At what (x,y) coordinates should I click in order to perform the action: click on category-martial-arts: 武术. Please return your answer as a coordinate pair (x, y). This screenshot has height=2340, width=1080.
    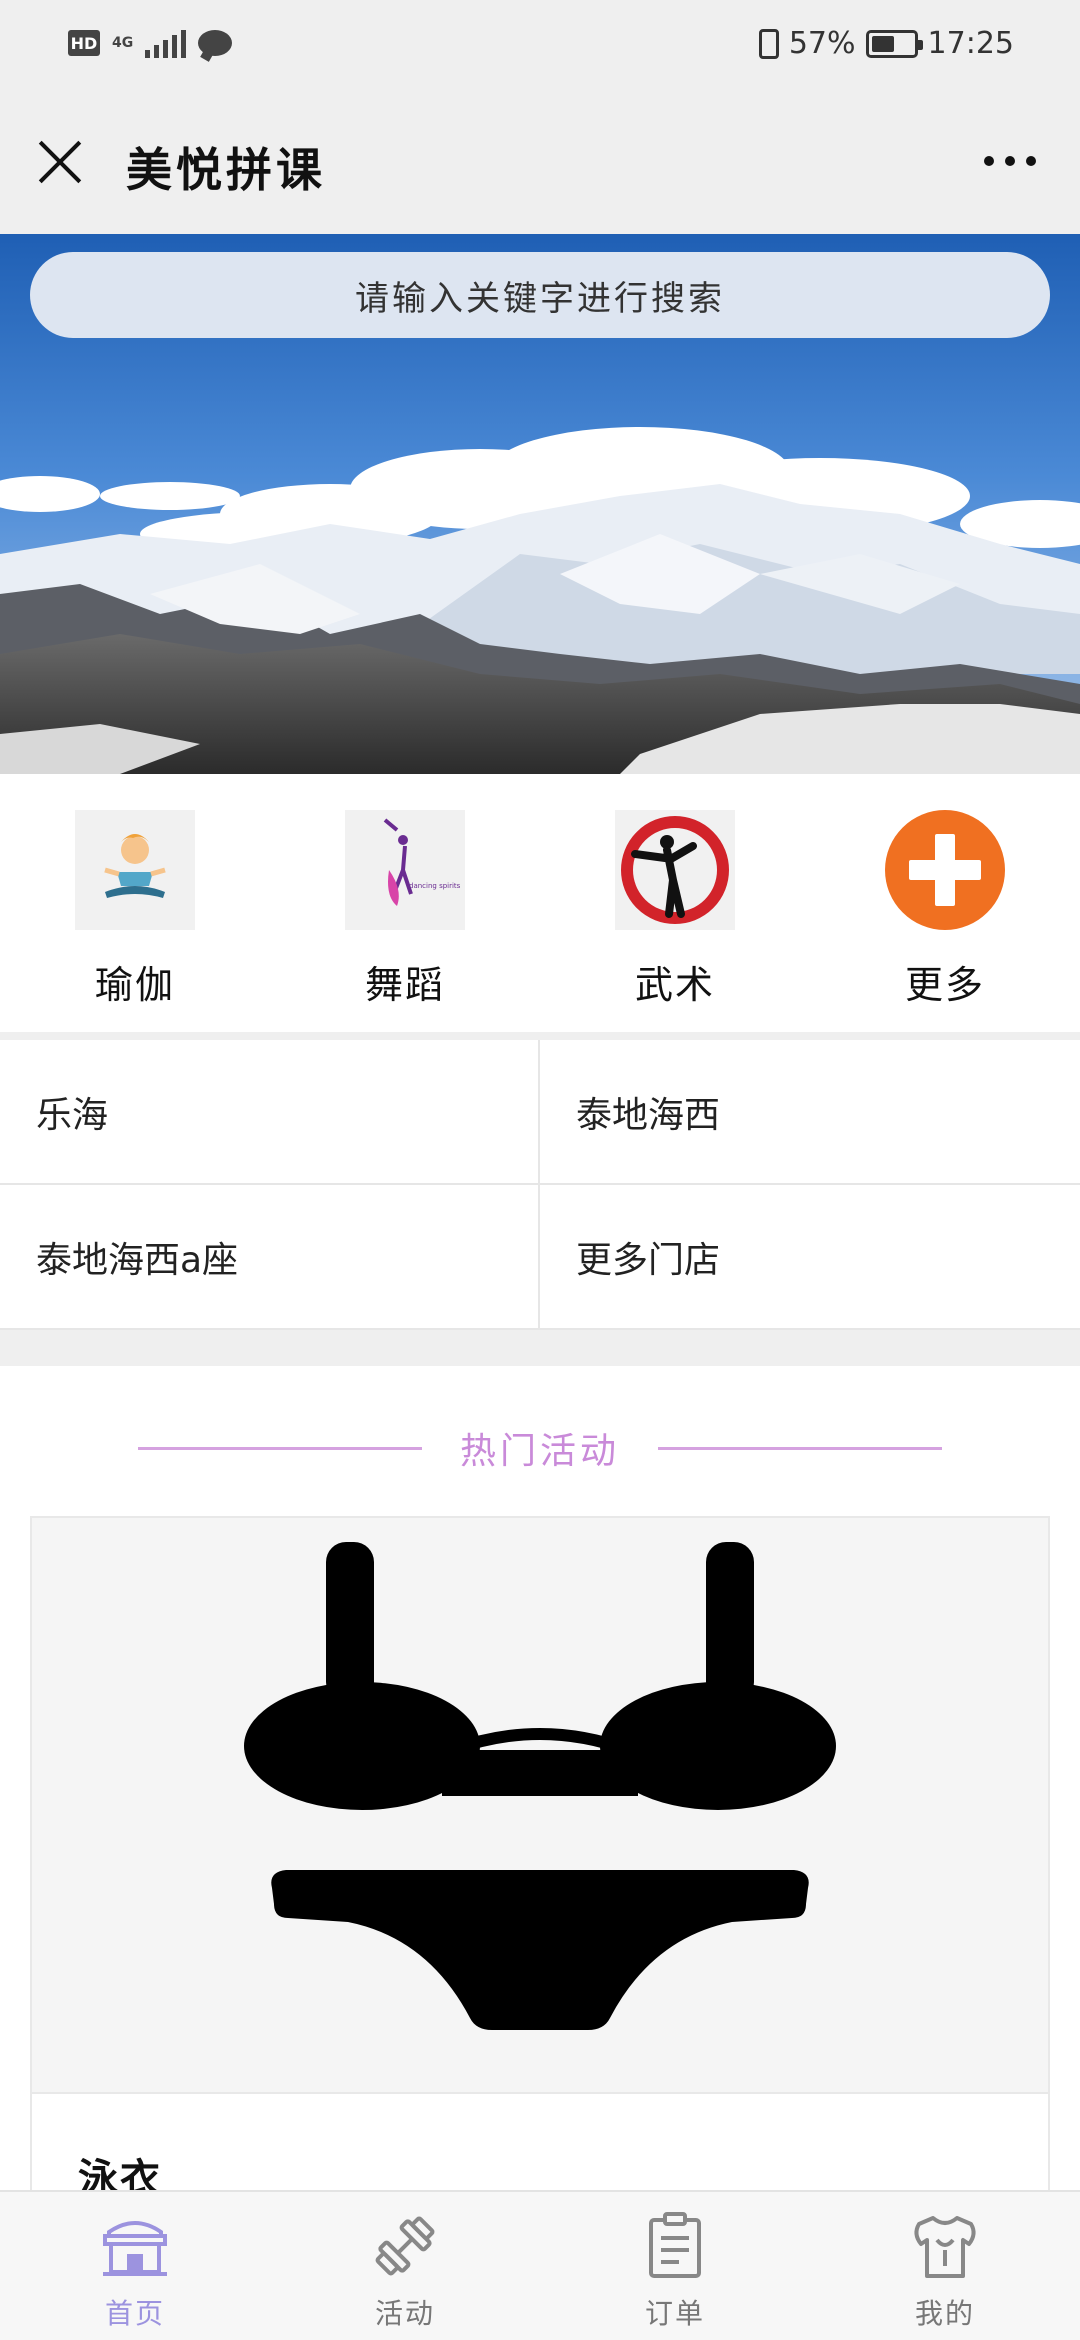
    Looking at the image, I should click on (675, 903).